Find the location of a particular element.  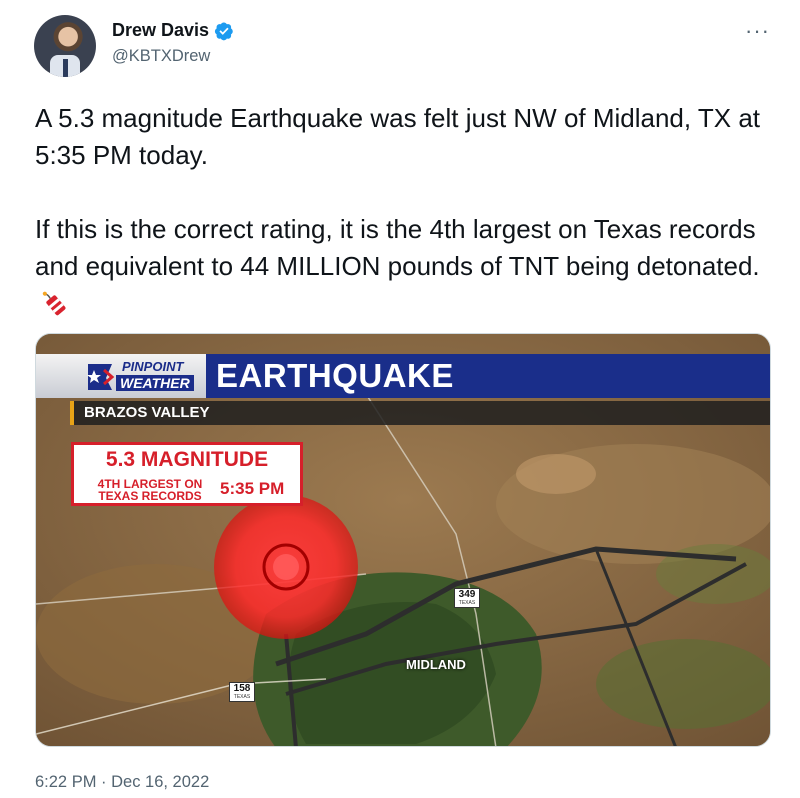

tweet-timestamp: 6:22 PM · Dec 16, 2022 is located at coordinates (122, 782).